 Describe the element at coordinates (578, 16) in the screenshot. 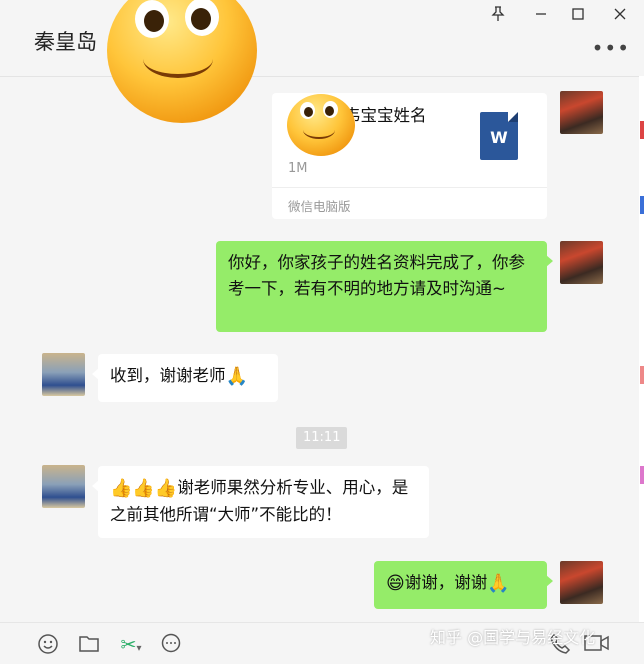

I see `maximize-icon` at that location.